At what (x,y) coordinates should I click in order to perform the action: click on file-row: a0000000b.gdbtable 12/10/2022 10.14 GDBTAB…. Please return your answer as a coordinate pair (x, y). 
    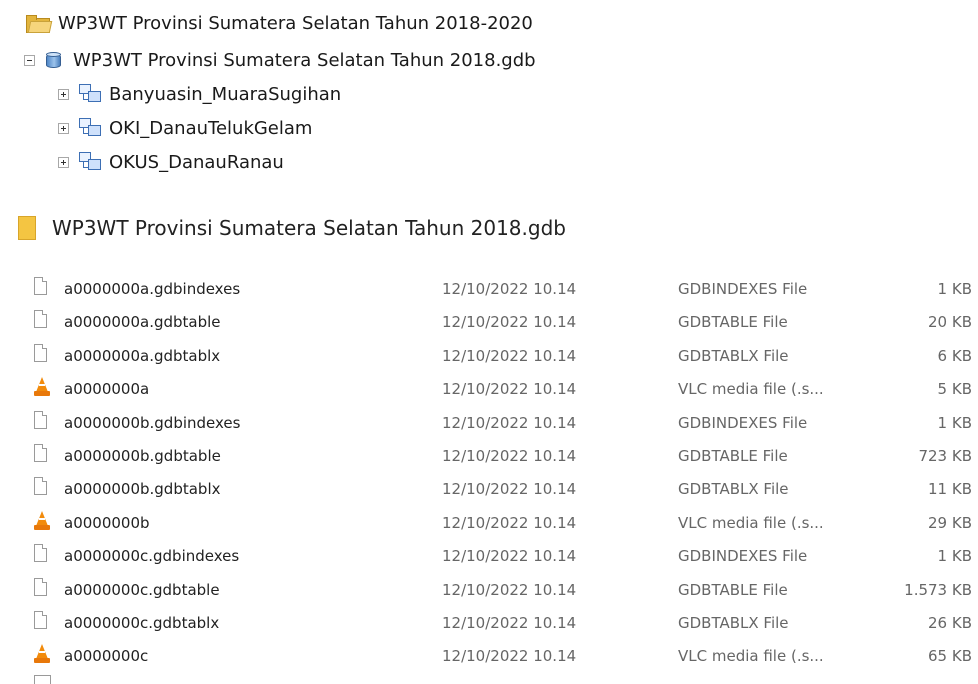
    Looking at the image, I should click on (489, 455).